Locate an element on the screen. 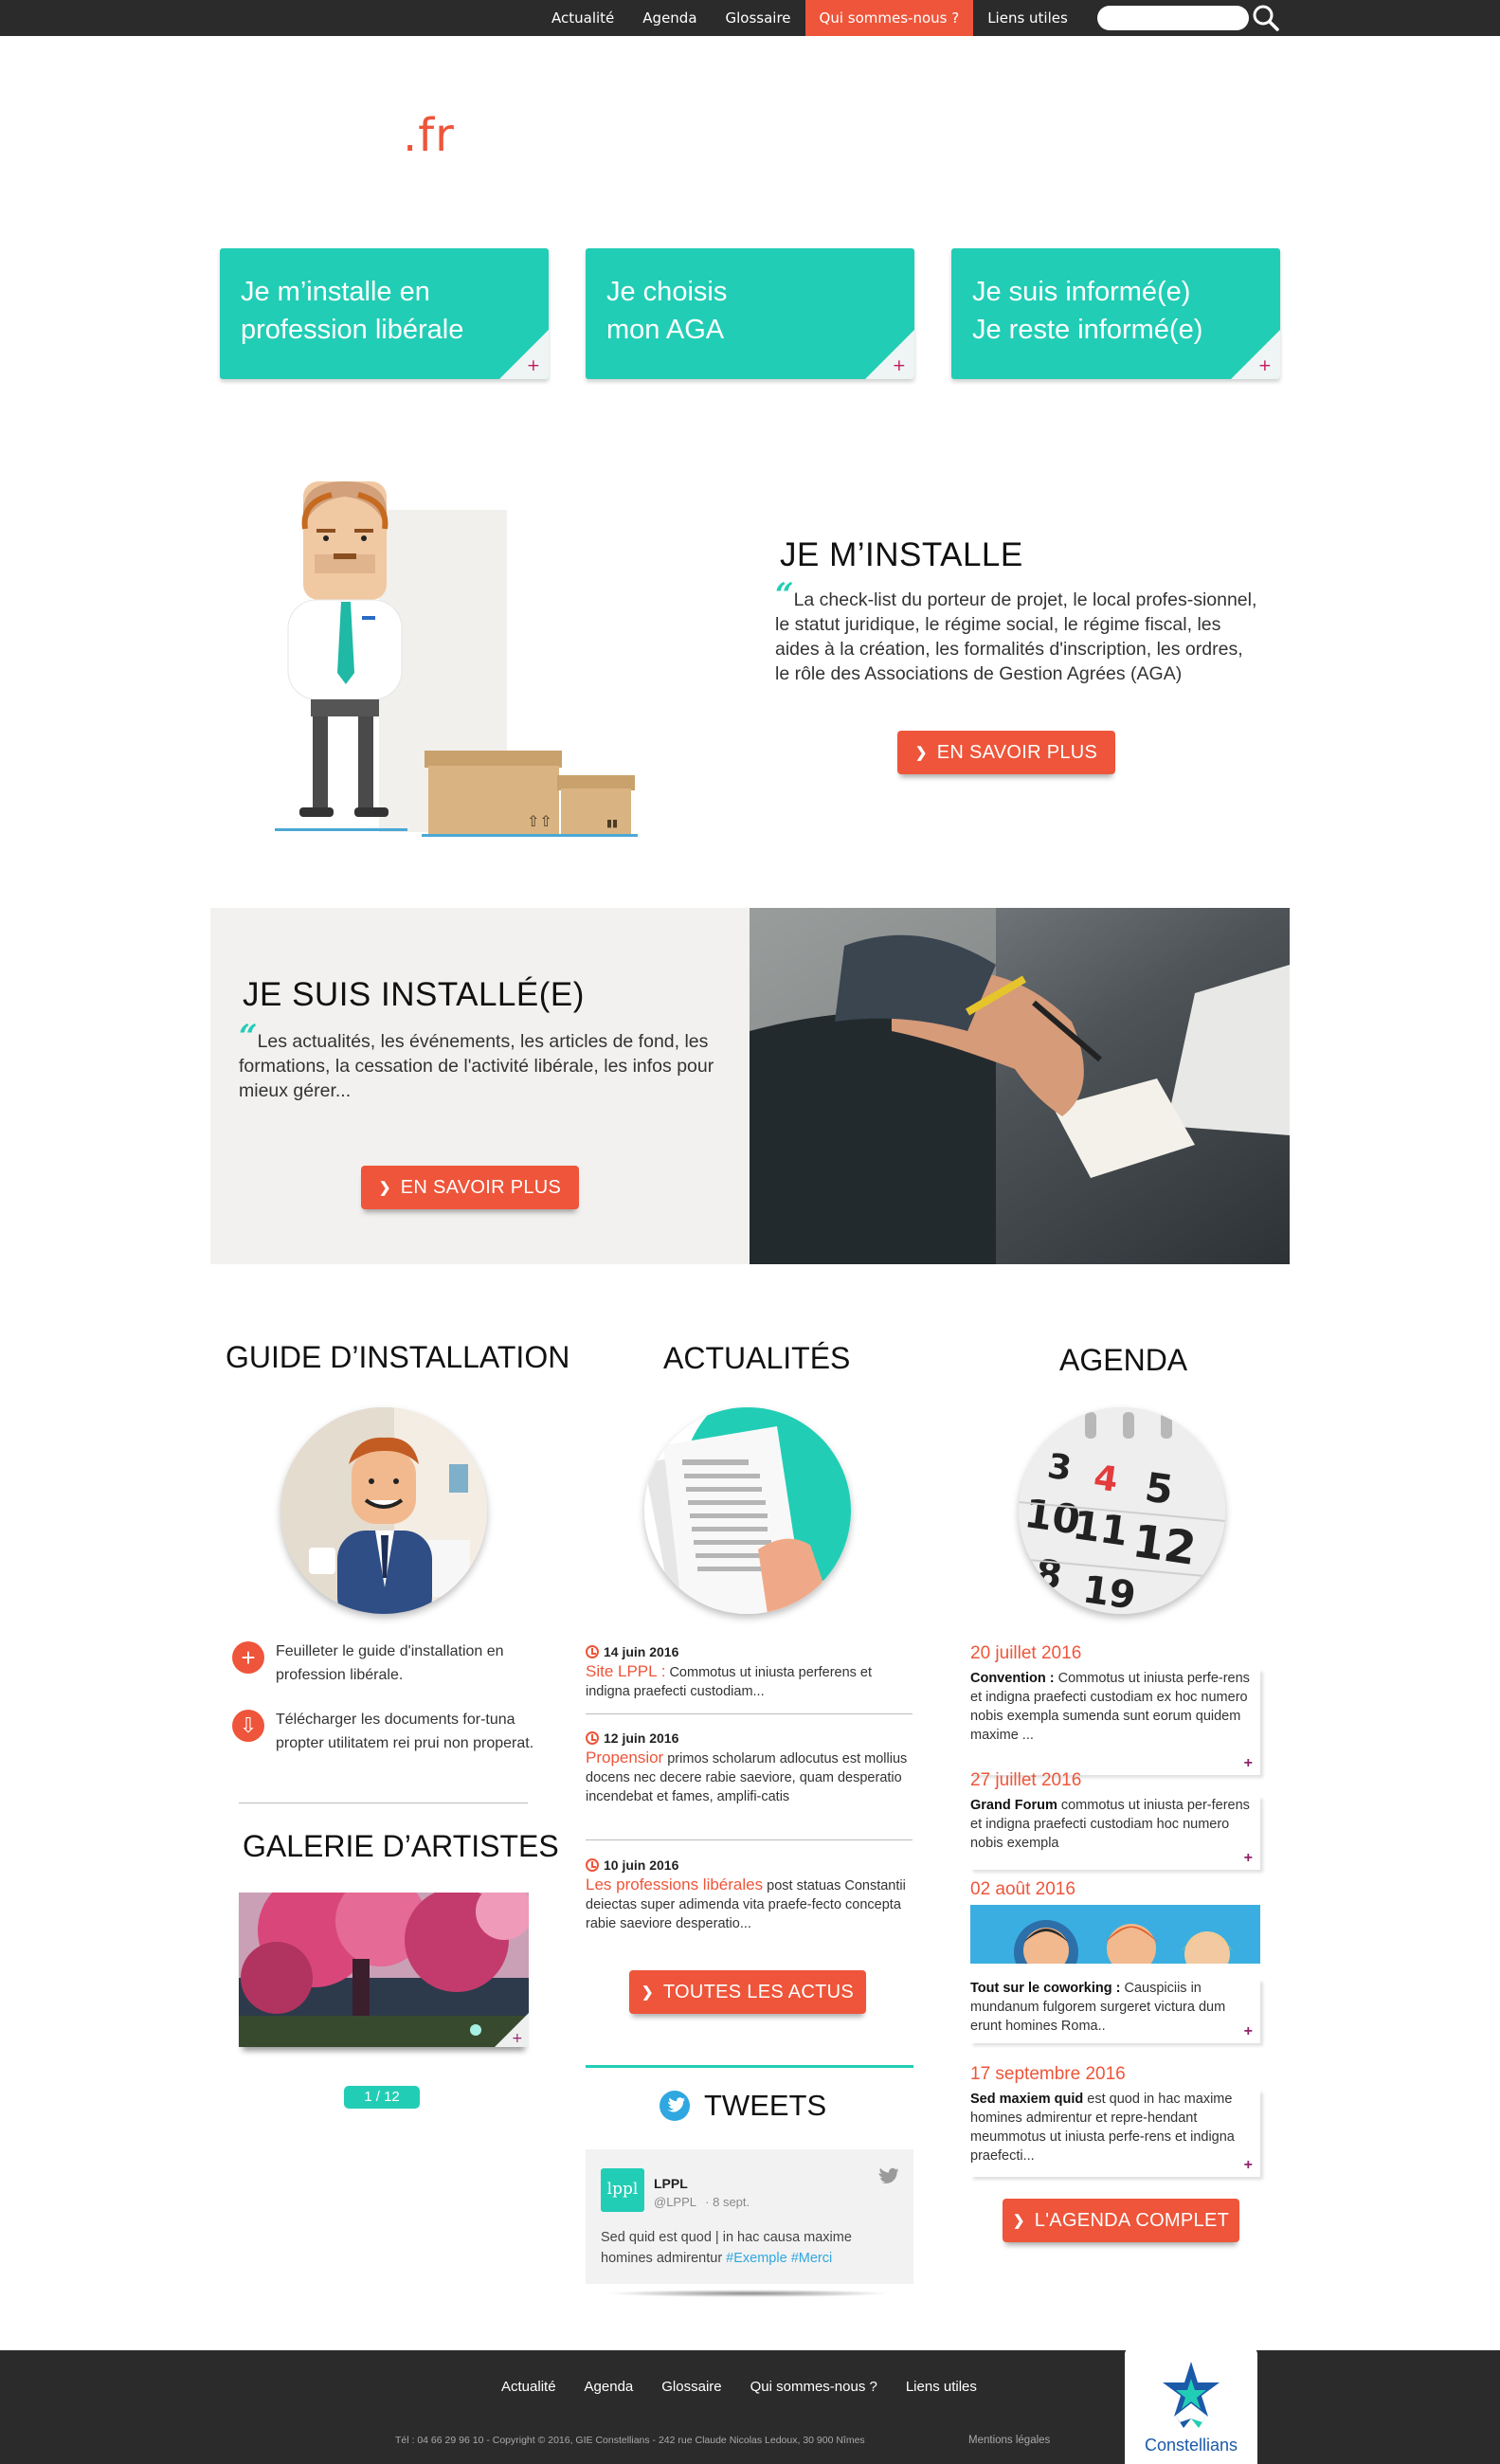  chevron-right-icon: ❯ is located at coordinates (921, 753).